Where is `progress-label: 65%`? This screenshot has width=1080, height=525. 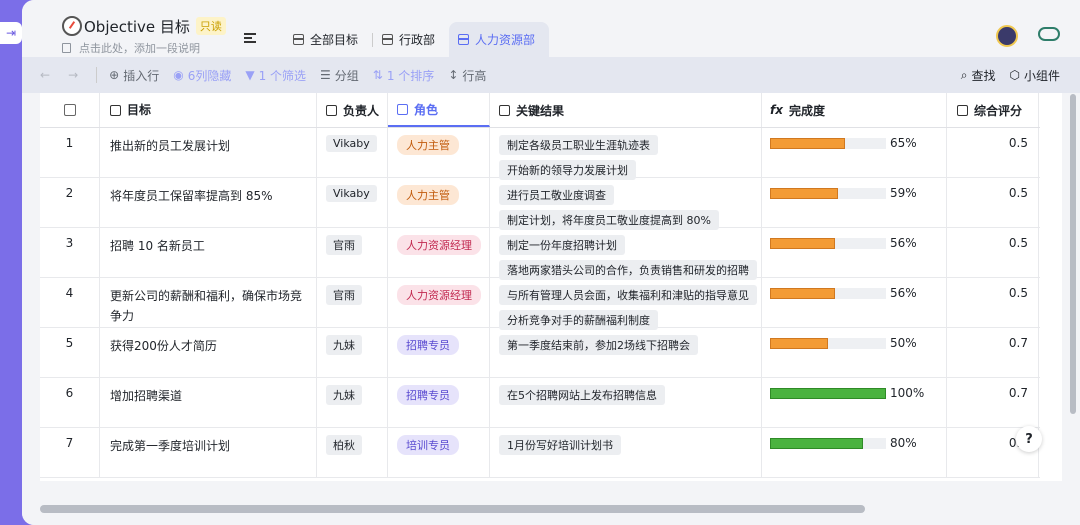 progress-label: 65% is located at coordinates (903, 143).